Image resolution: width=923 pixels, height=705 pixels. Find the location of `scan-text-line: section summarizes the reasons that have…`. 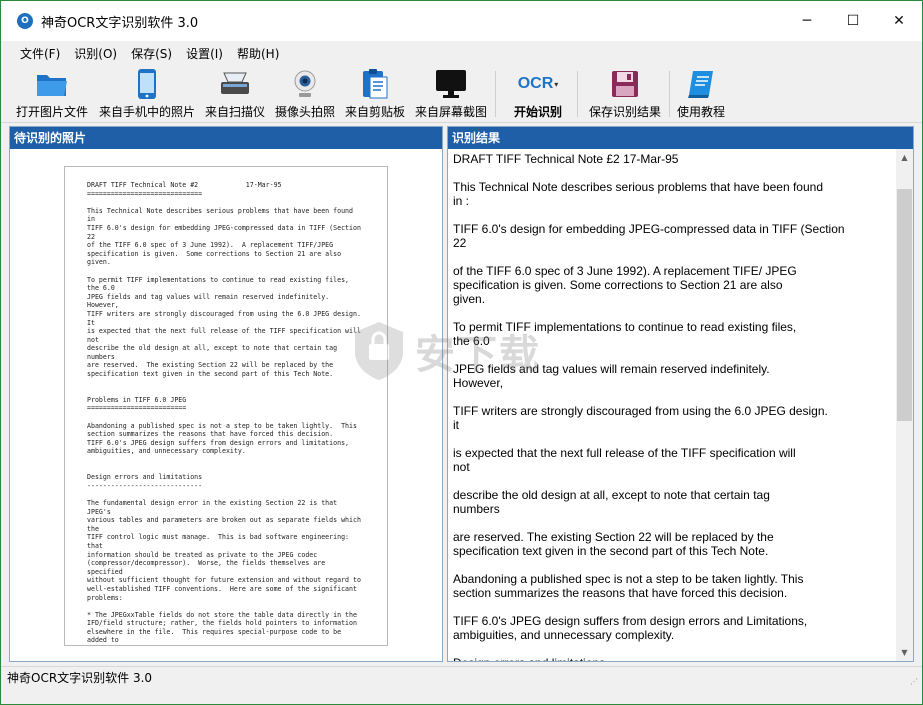

scan-text-line: section summarizes the reasons that have… is located at coordinates (210, 434).